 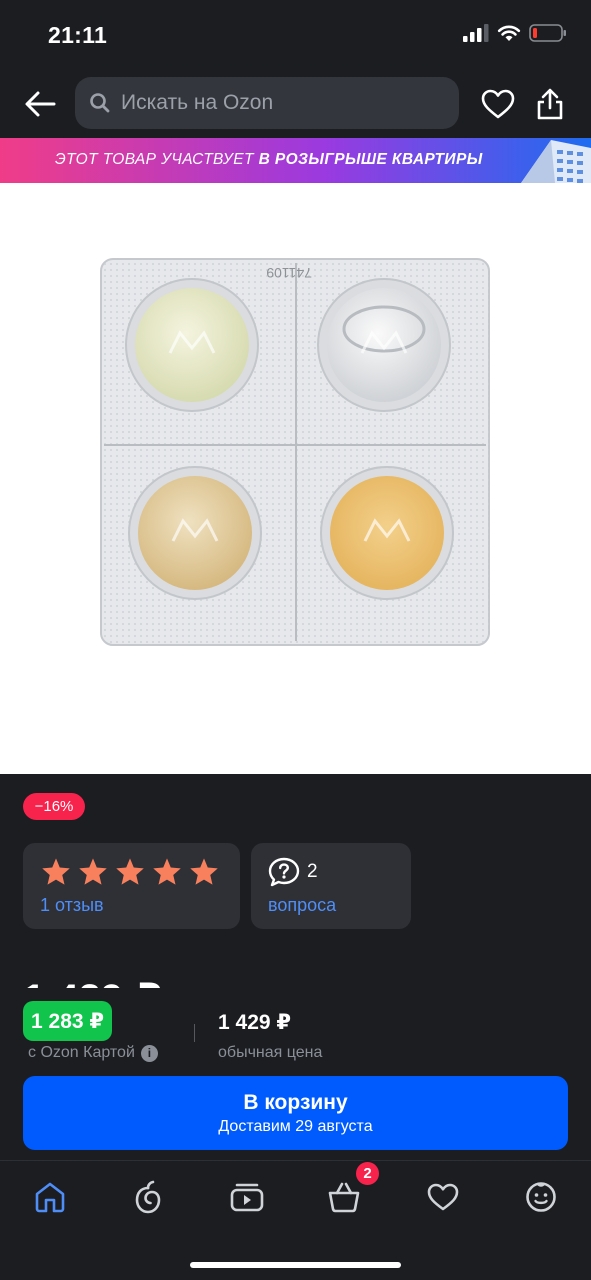 I want to click on tab-profile, so click(x=541, y=1197).